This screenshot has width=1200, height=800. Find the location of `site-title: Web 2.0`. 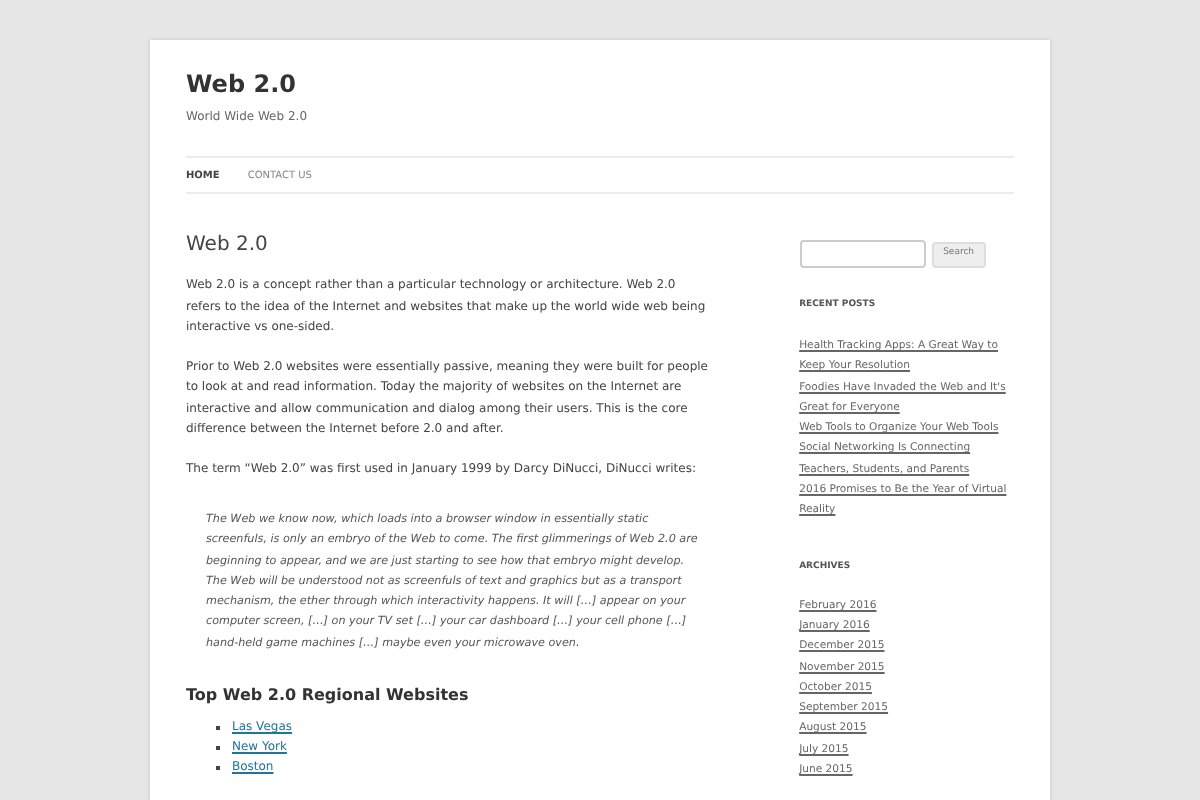

site-title: Web 2.0 is located at coordinates (600, 84).